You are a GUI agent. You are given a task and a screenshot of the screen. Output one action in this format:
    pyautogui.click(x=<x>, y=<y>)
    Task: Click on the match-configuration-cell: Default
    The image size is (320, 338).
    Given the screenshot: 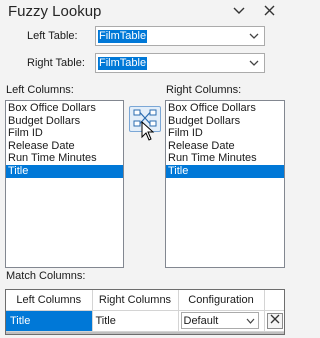 What is the action you would take?
    pyautogui.click(x=221, y=321)
    